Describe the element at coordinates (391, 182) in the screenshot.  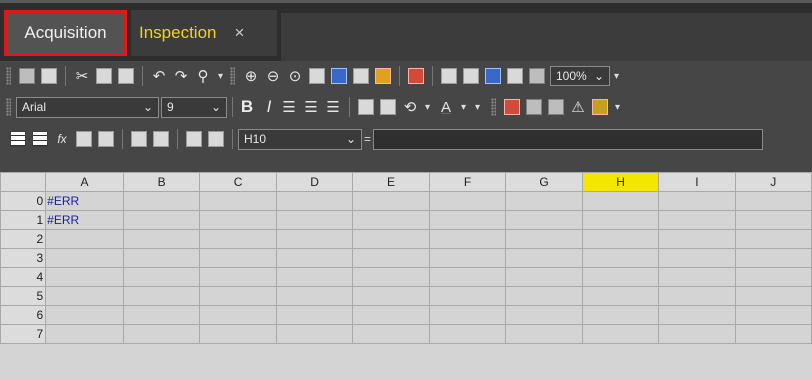
I see `column-header: E` at that location.